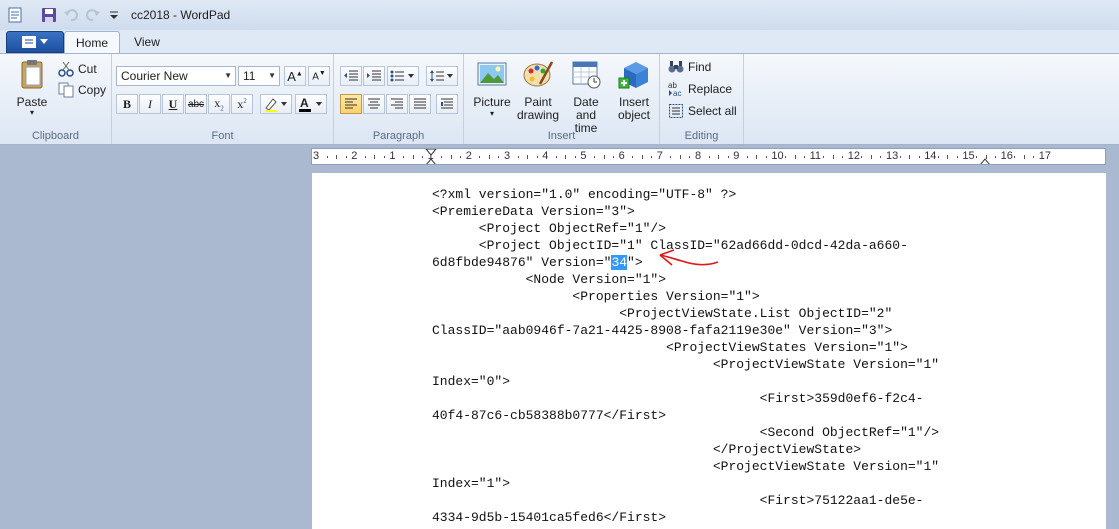 This screenshot has height=529, width=1119. Describe the element at coordinates (403, 76) in the screenshot. I see `bullet-list-button` at that location.